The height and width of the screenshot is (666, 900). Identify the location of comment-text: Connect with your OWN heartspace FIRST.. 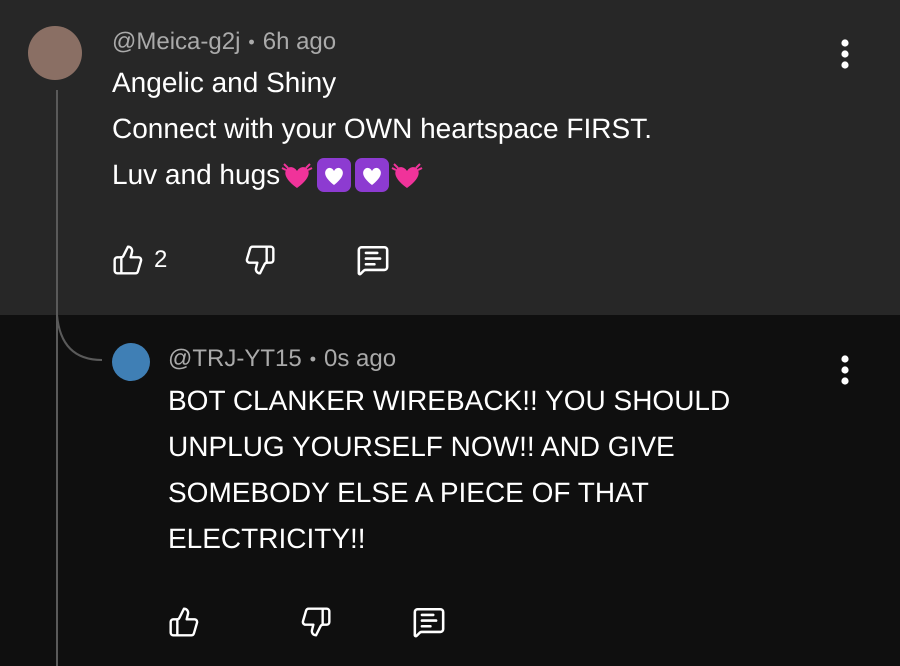
(382, 129).